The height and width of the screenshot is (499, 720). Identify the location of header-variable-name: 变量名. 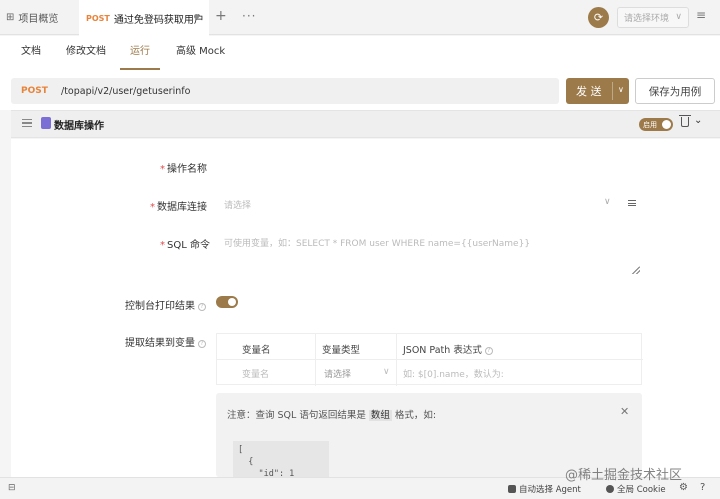
(256, 350).